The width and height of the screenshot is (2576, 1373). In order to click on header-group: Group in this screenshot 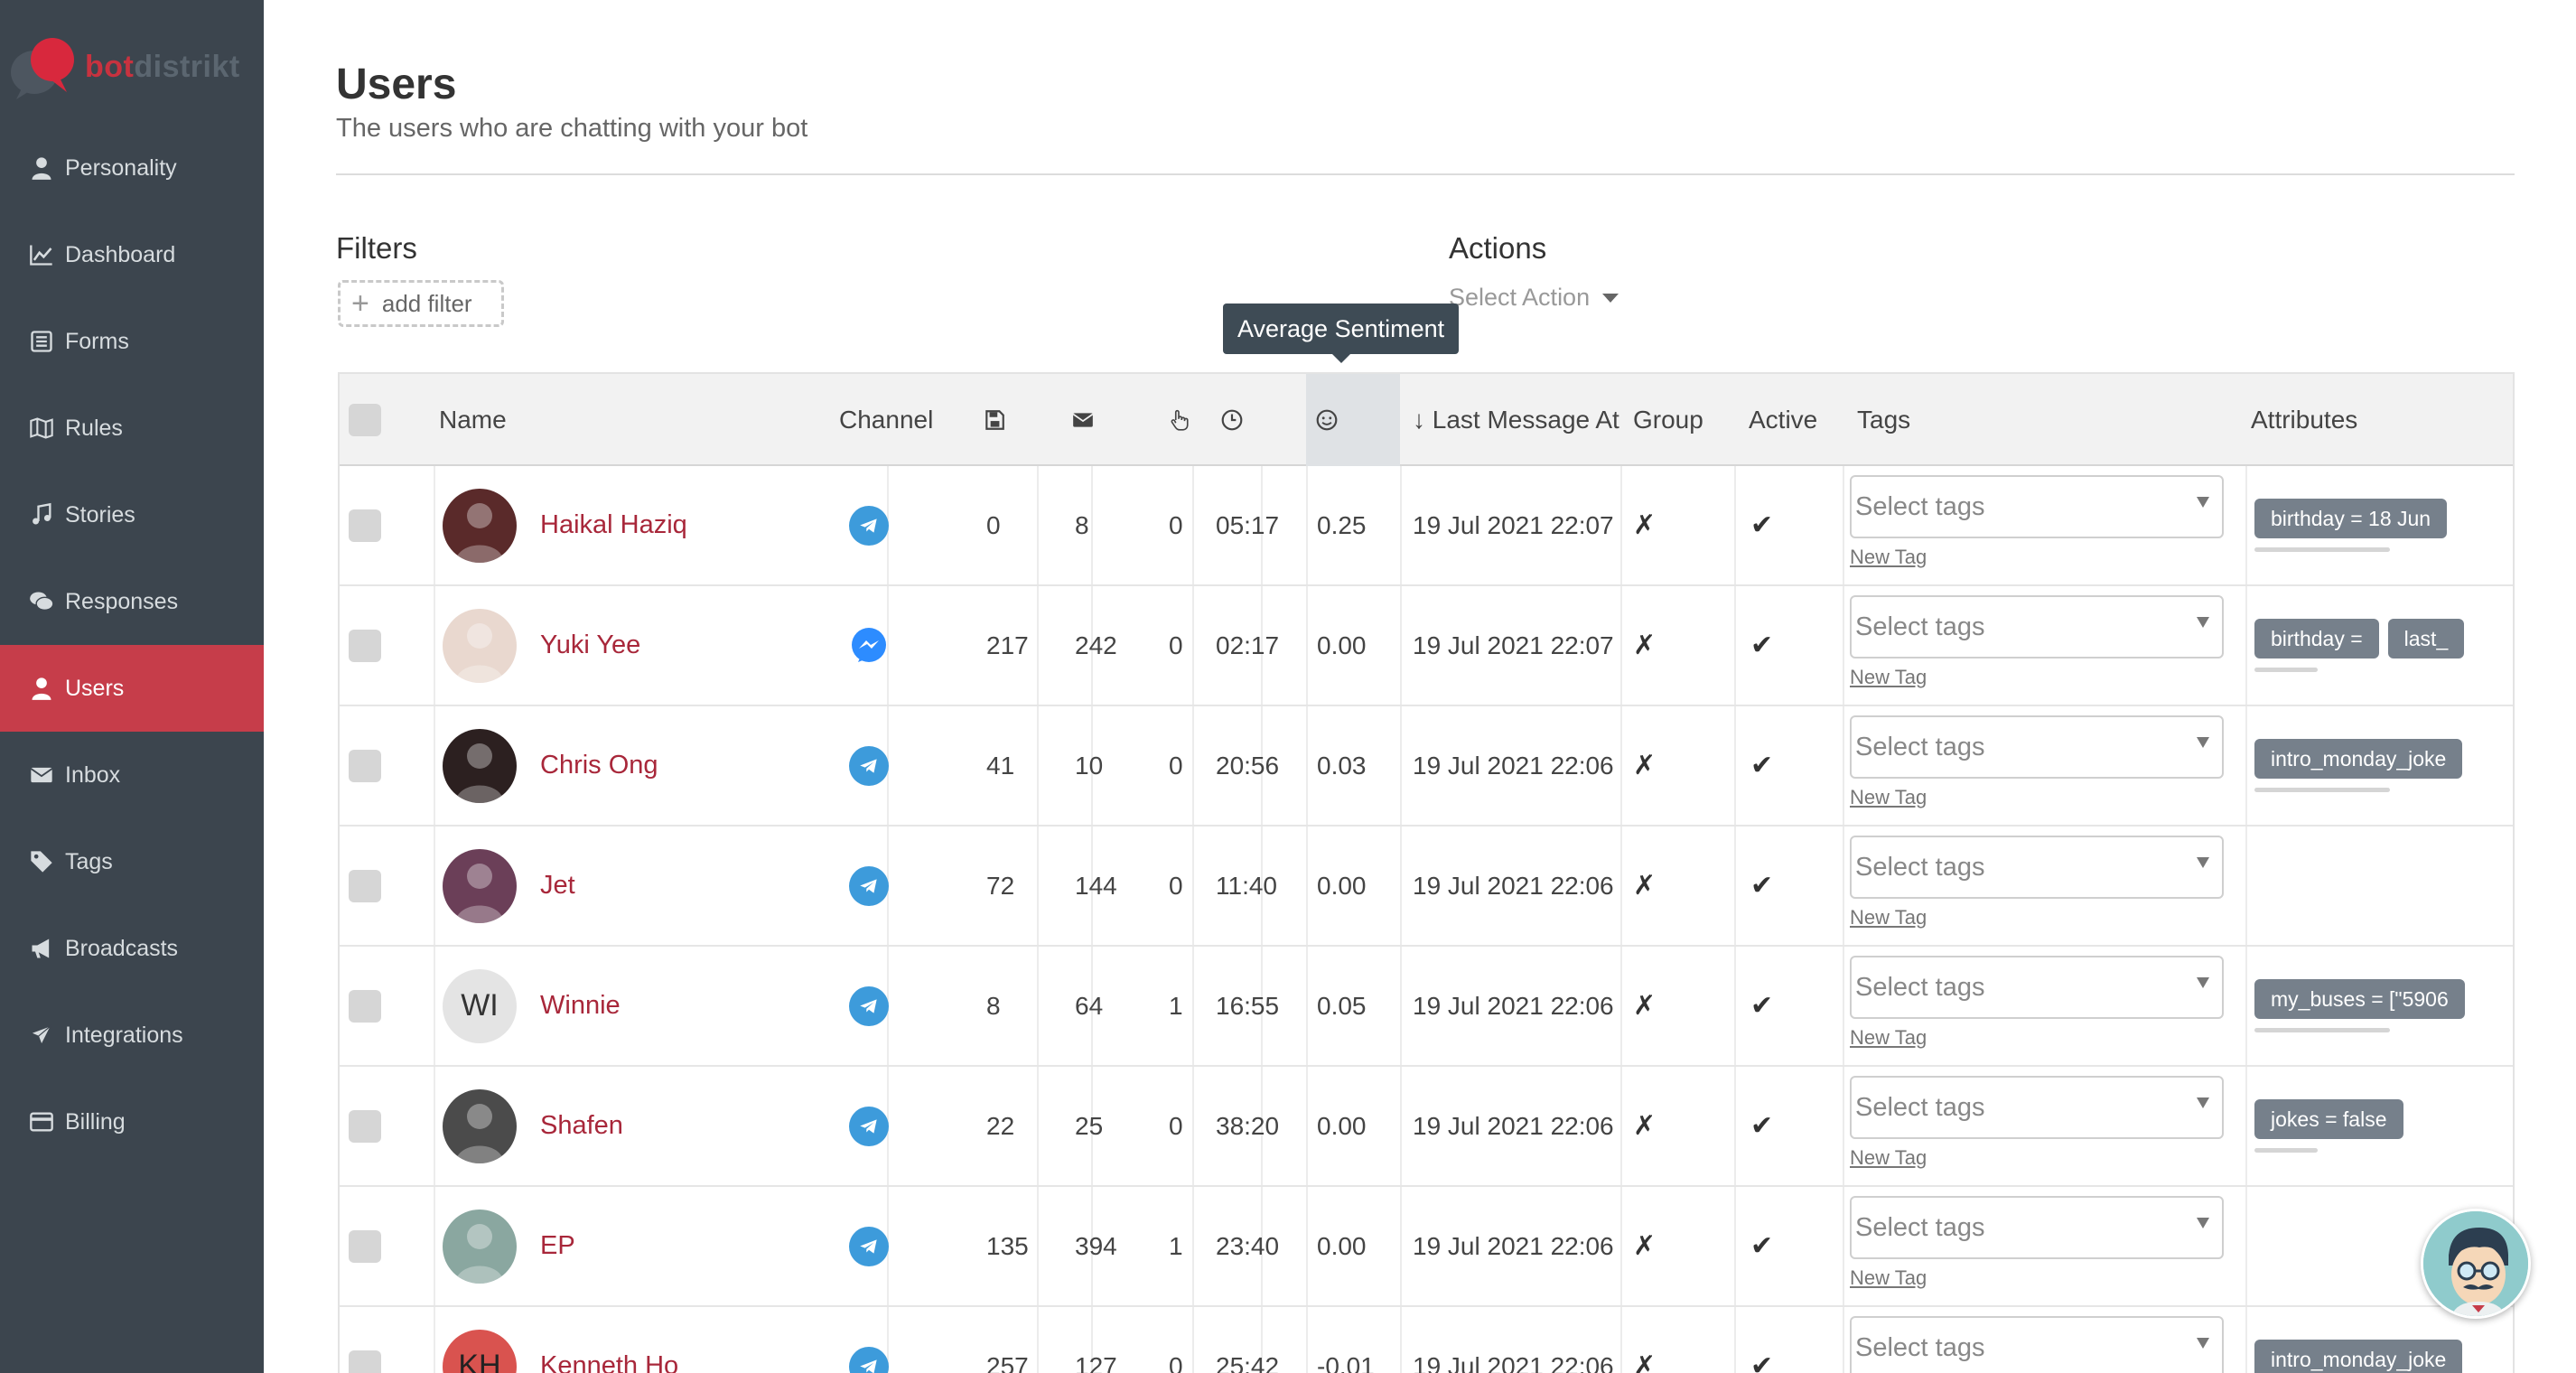, I will do `click(1668, 420)`.